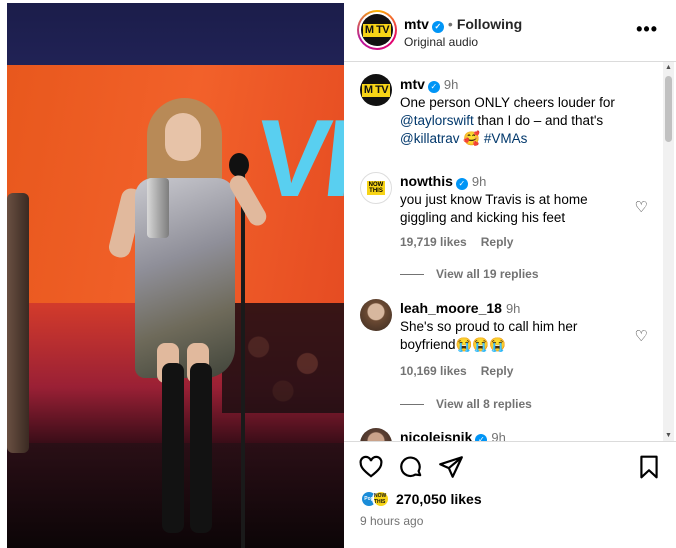 Image resolution: width=676 pixels, height=548 pixels. What do you see at coordinates (411, 467) in the screenshot?
I see `comment-bubble-icon` at bounding box center [411, 467].